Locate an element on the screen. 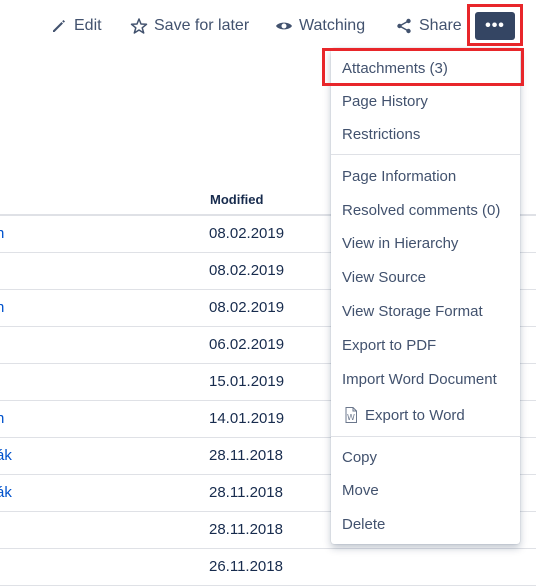 Image resolution: width=536 pixels, height=586 pixels. menu-item-label: Page Information is located at coordinates (399, 176).